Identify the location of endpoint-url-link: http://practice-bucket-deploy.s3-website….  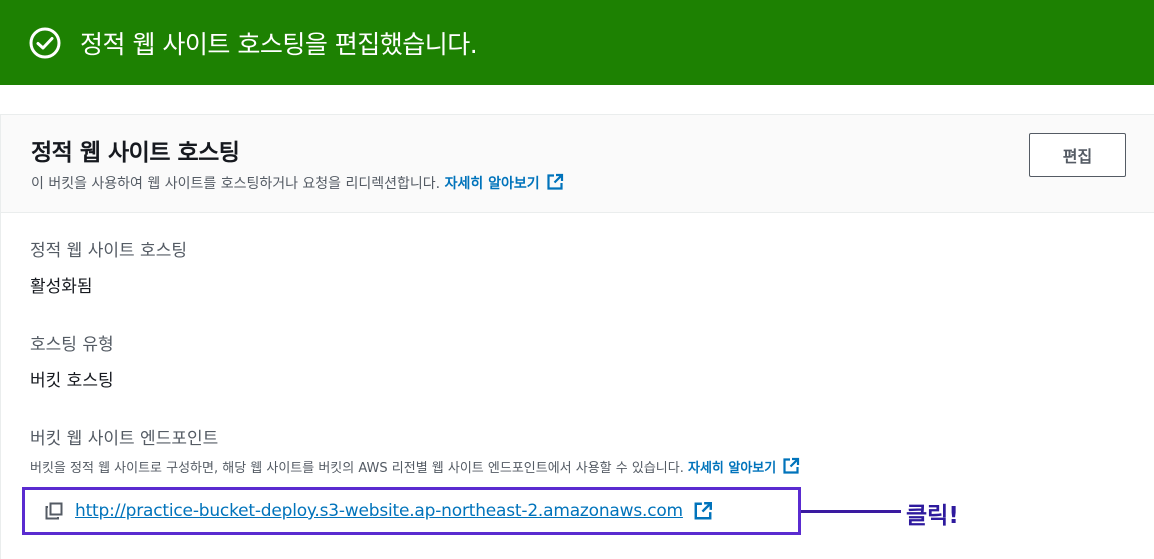
(379, 511).